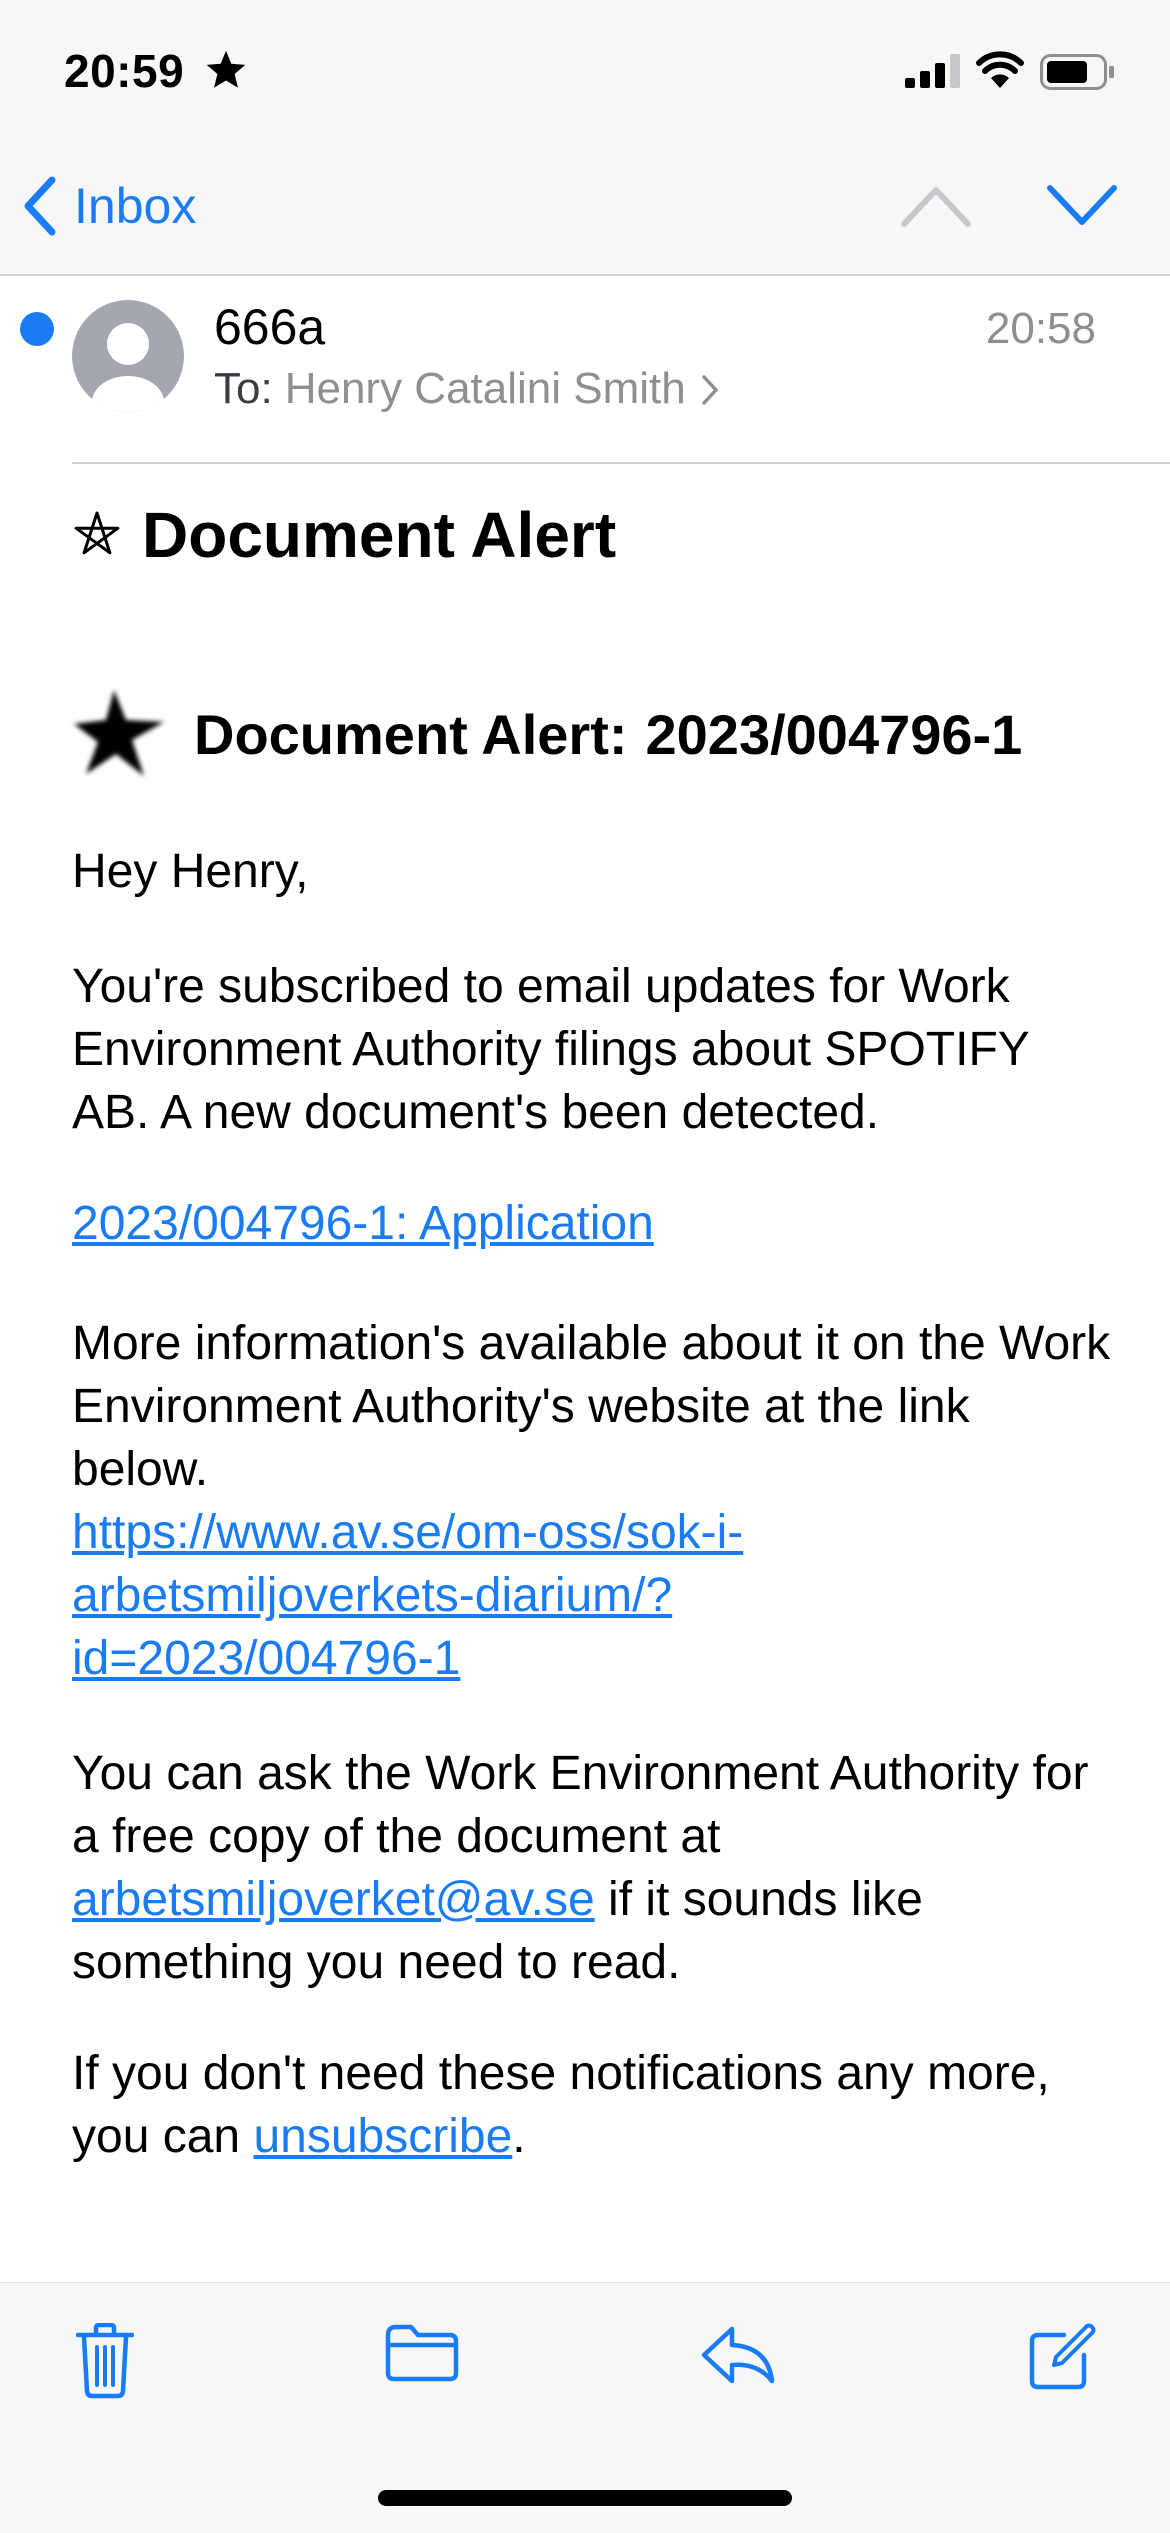 The width and height of the screenshot is (1170, 2533). I want to click on recipient-name: Henry Catalini Smith, so click(485, 388).